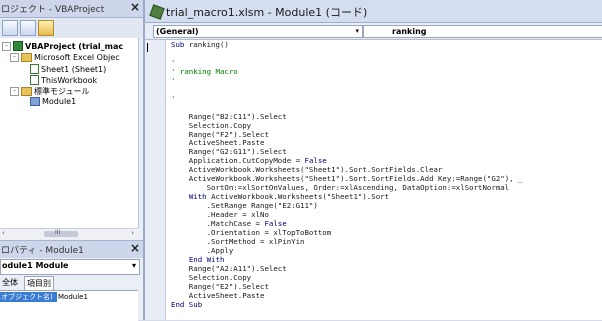 This screenshot has width=602, height=321. What do you see at coordinates (74, 46) in the screenshot?
I see `tree-item-label: VBAProject (trial_mac` at bounding box center [74, 46].